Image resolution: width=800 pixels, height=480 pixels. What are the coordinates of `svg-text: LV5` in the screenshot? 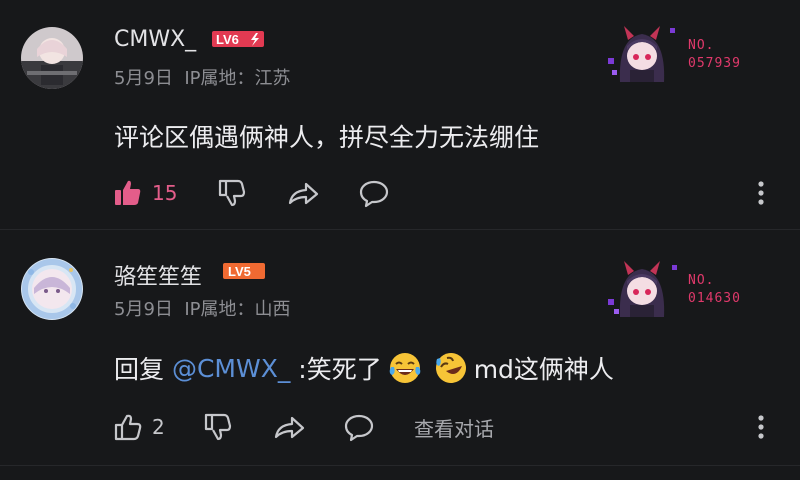 It's located at (239, 271).